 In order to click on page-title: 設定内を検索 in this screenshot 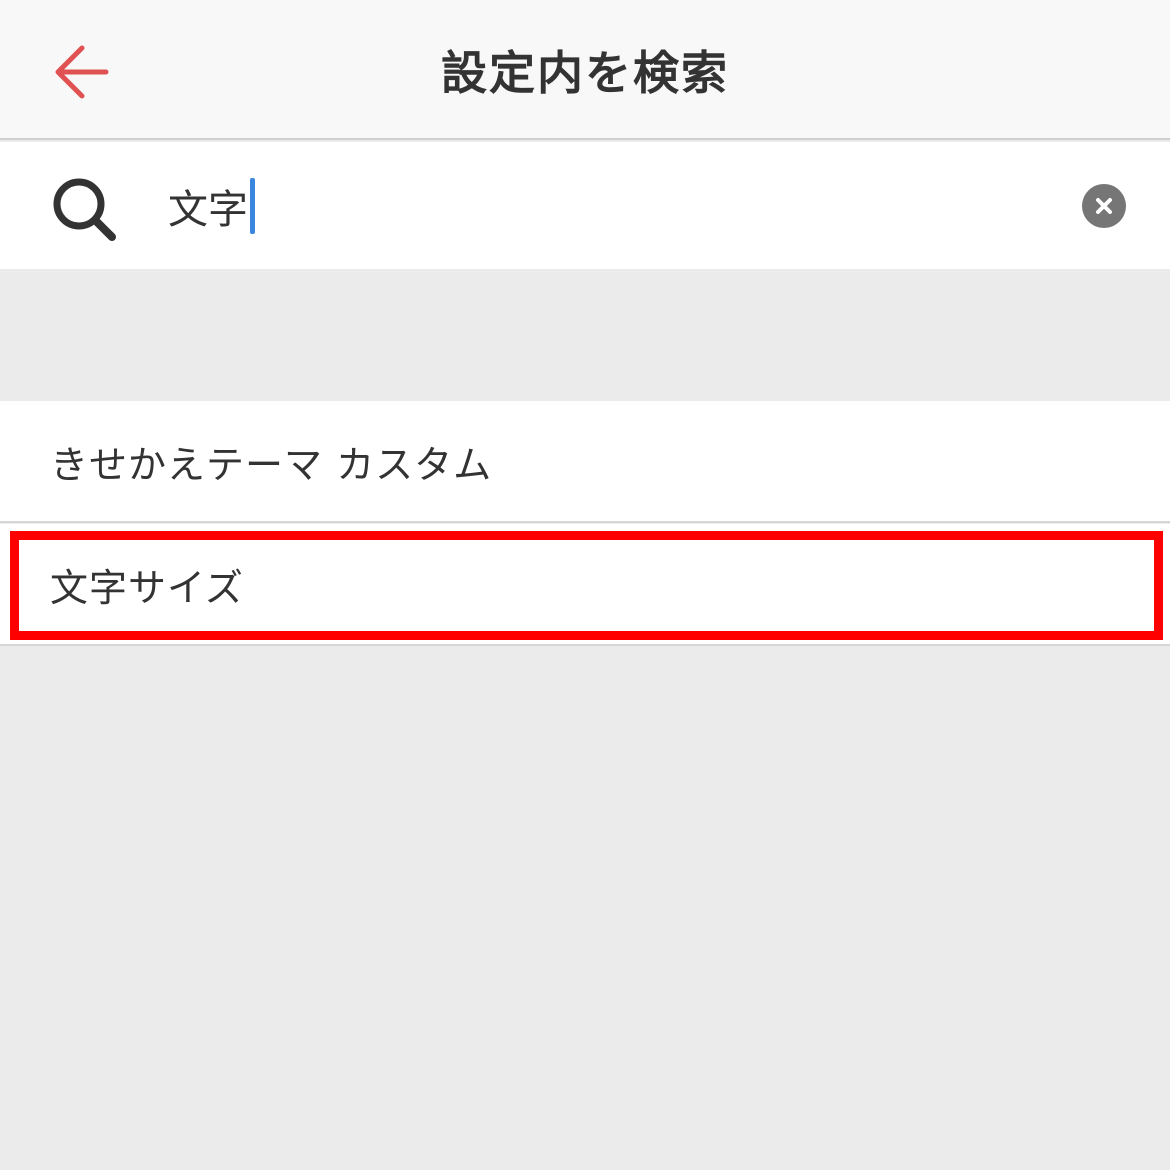, I will do `click(585, 73)`.